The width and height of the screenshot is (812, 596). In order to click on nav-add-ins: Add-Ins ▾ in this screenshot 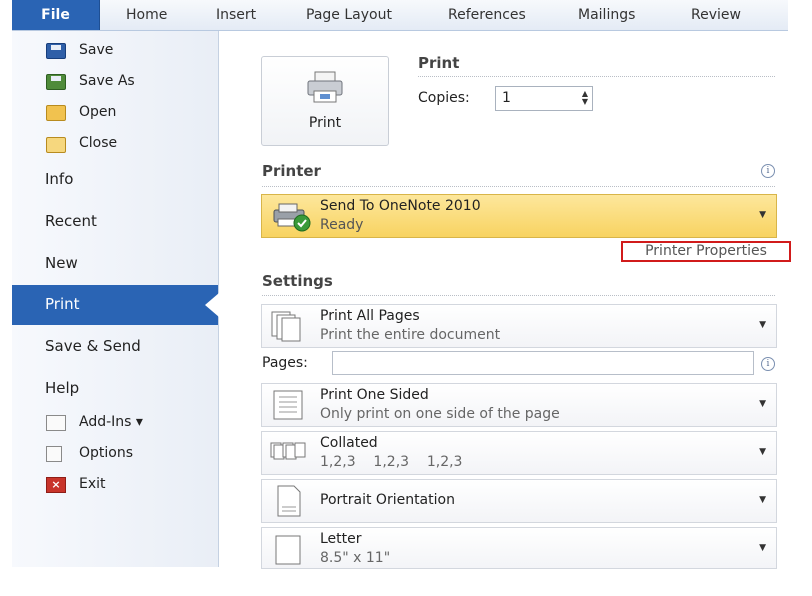, I will do `click(115, 424)`.